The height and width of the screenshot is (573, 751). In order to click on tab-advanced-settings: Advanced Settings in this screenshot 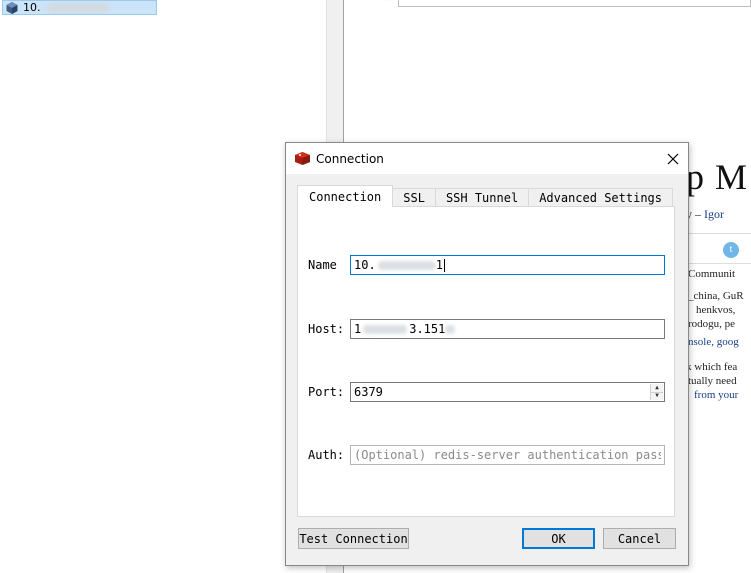, I will do `click(601, 197)`.